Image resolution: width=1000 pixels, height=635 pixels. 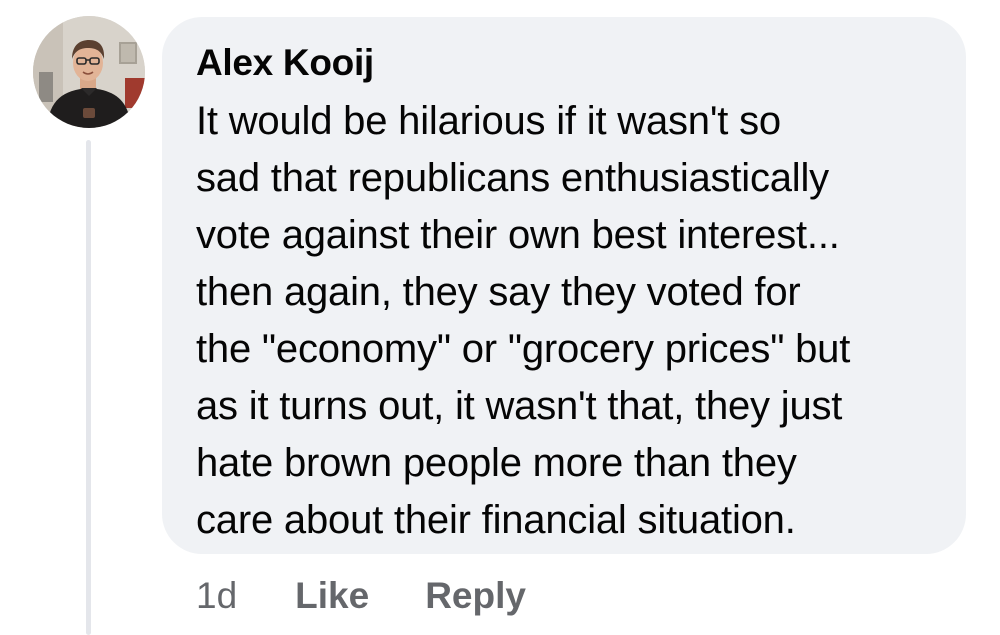 I want to click on user-avatar-icon, so click(x=89, y=72).